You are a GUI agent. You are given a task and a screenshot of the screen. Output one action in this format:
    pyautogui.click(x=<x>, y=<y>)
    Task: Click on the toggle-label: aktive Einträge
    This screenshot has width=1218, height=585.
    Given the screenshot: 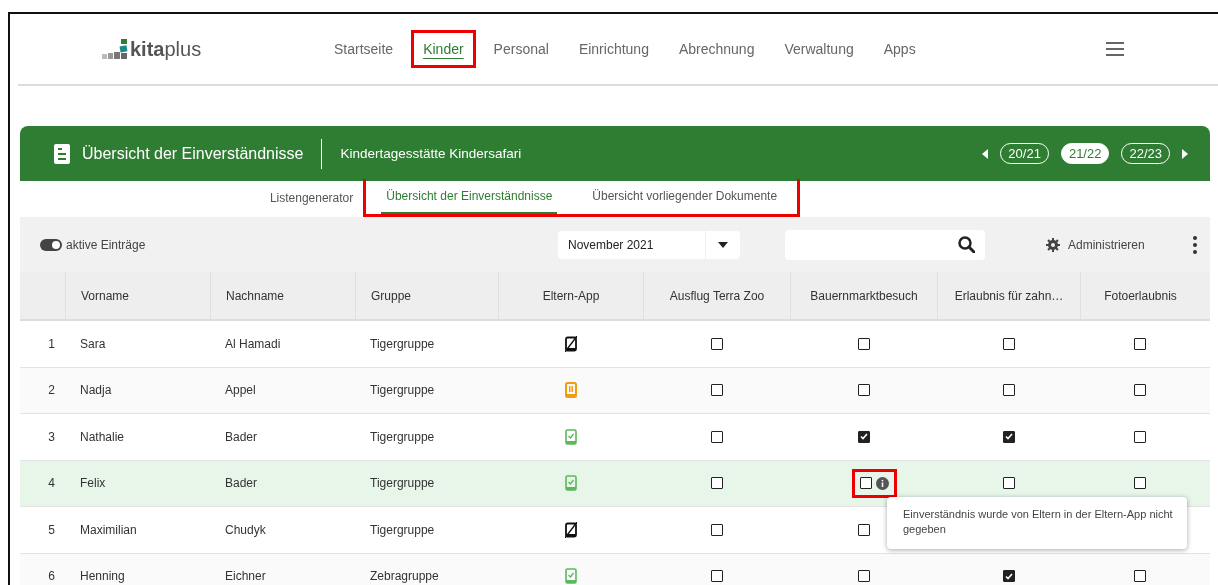 What is the action you would take?
    pyautogui.click(x=106, y=244)
    